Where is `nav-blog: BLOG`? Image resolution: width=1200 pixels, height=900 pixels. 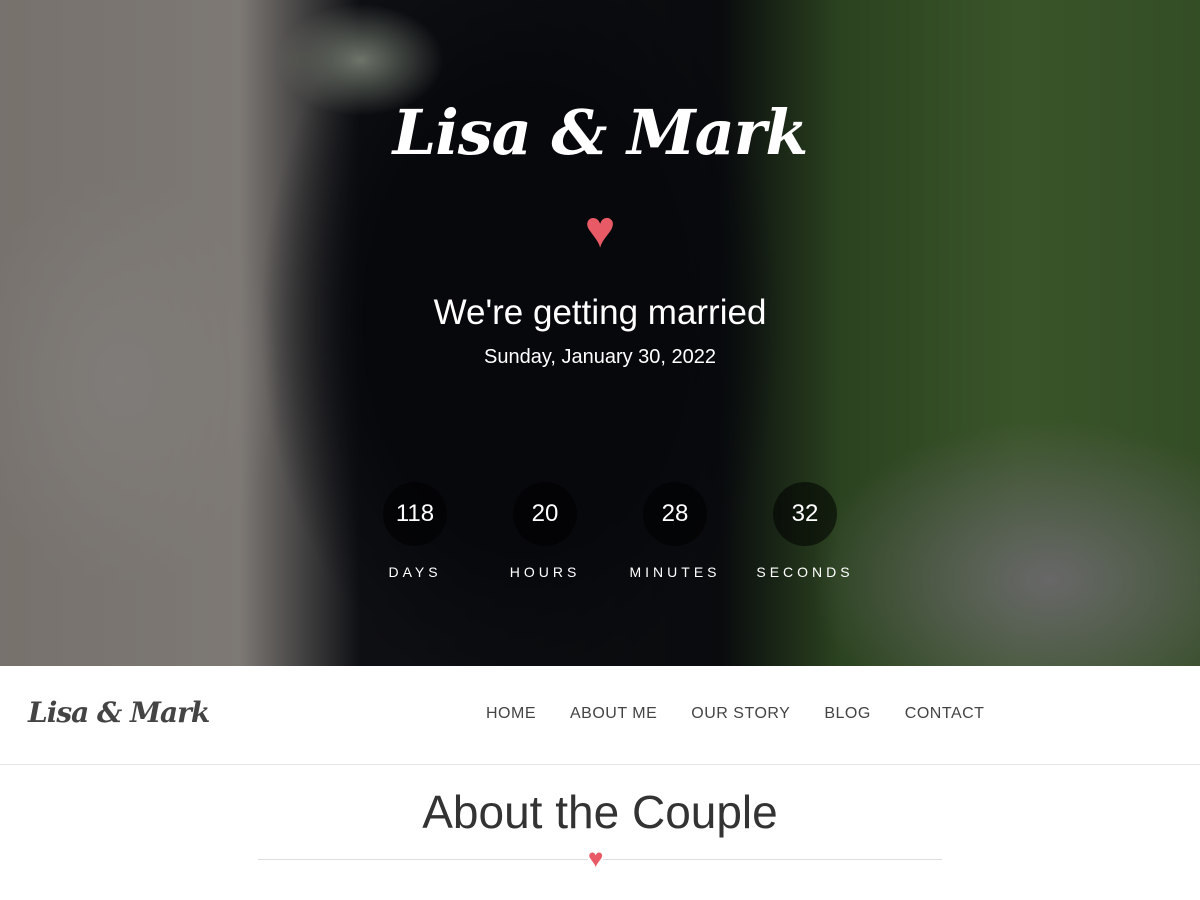 nav-blog: BLOG is located at coordinates (847, 714).